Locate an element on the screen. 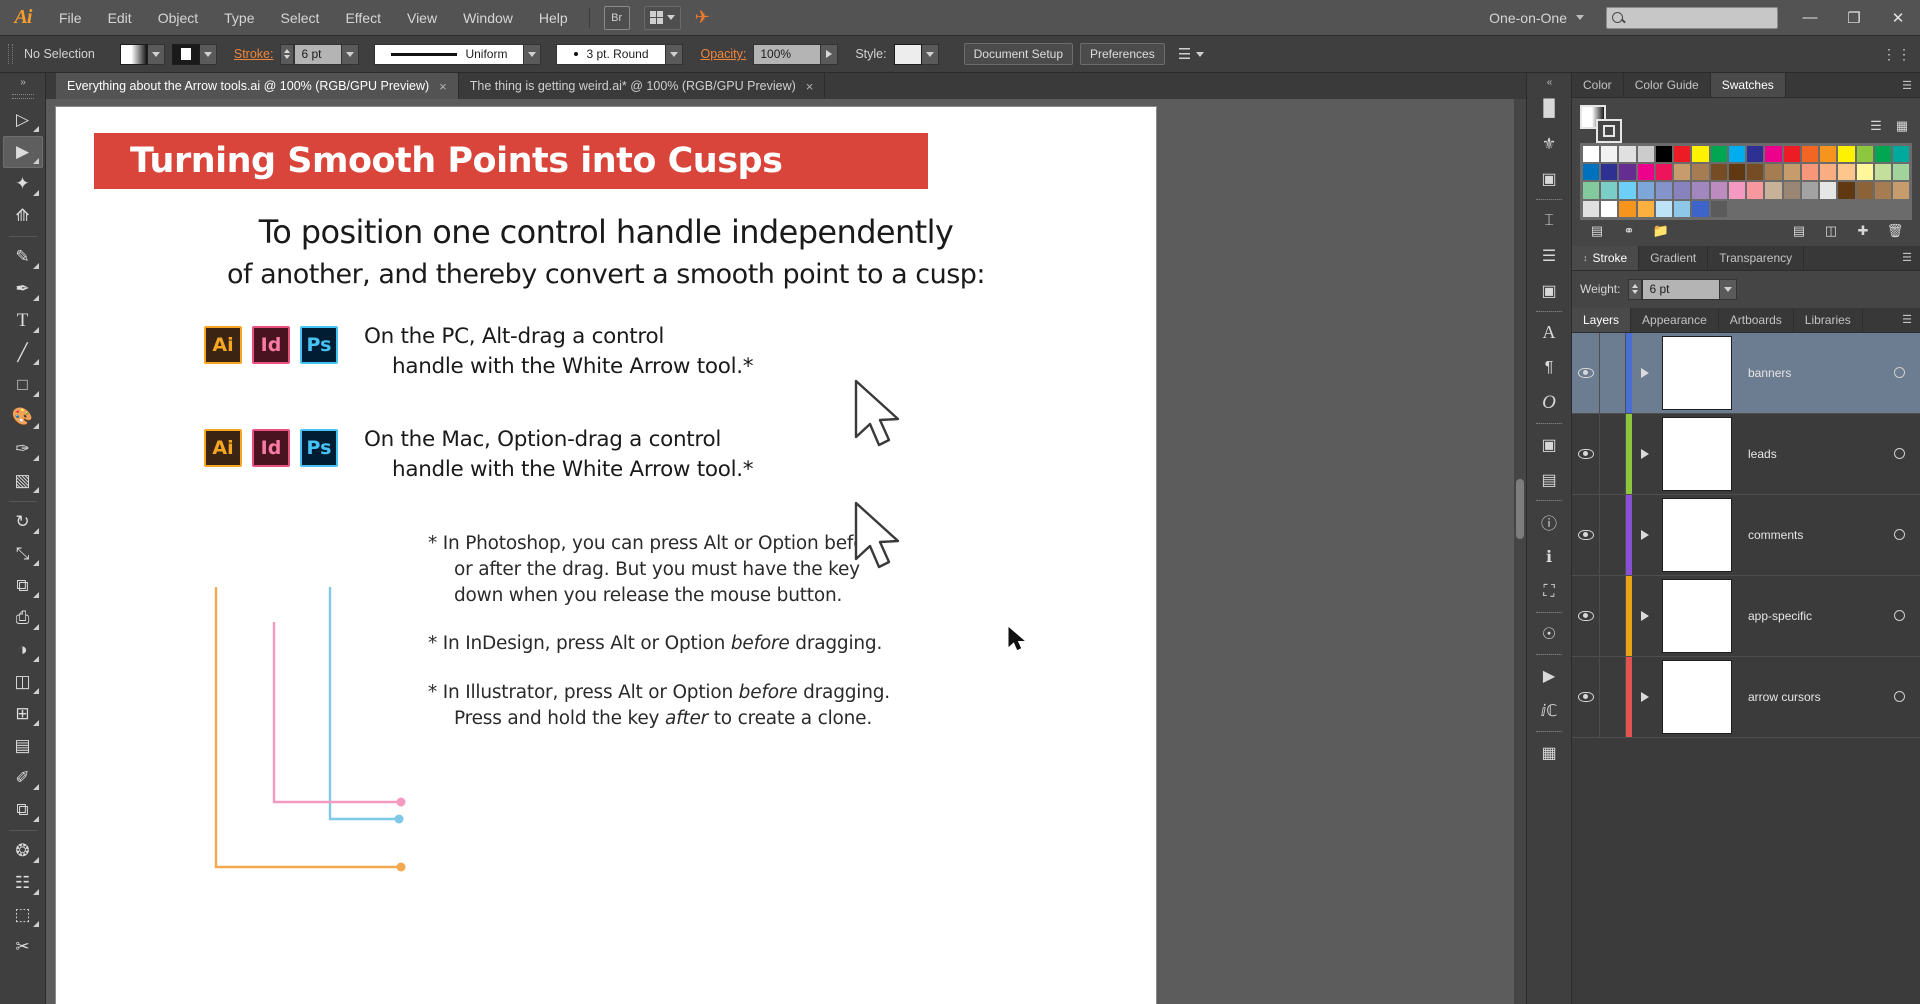 This screenshot has width=1920, height=1004. eraser-tool: ▧ is located at coordinates (23, 481).